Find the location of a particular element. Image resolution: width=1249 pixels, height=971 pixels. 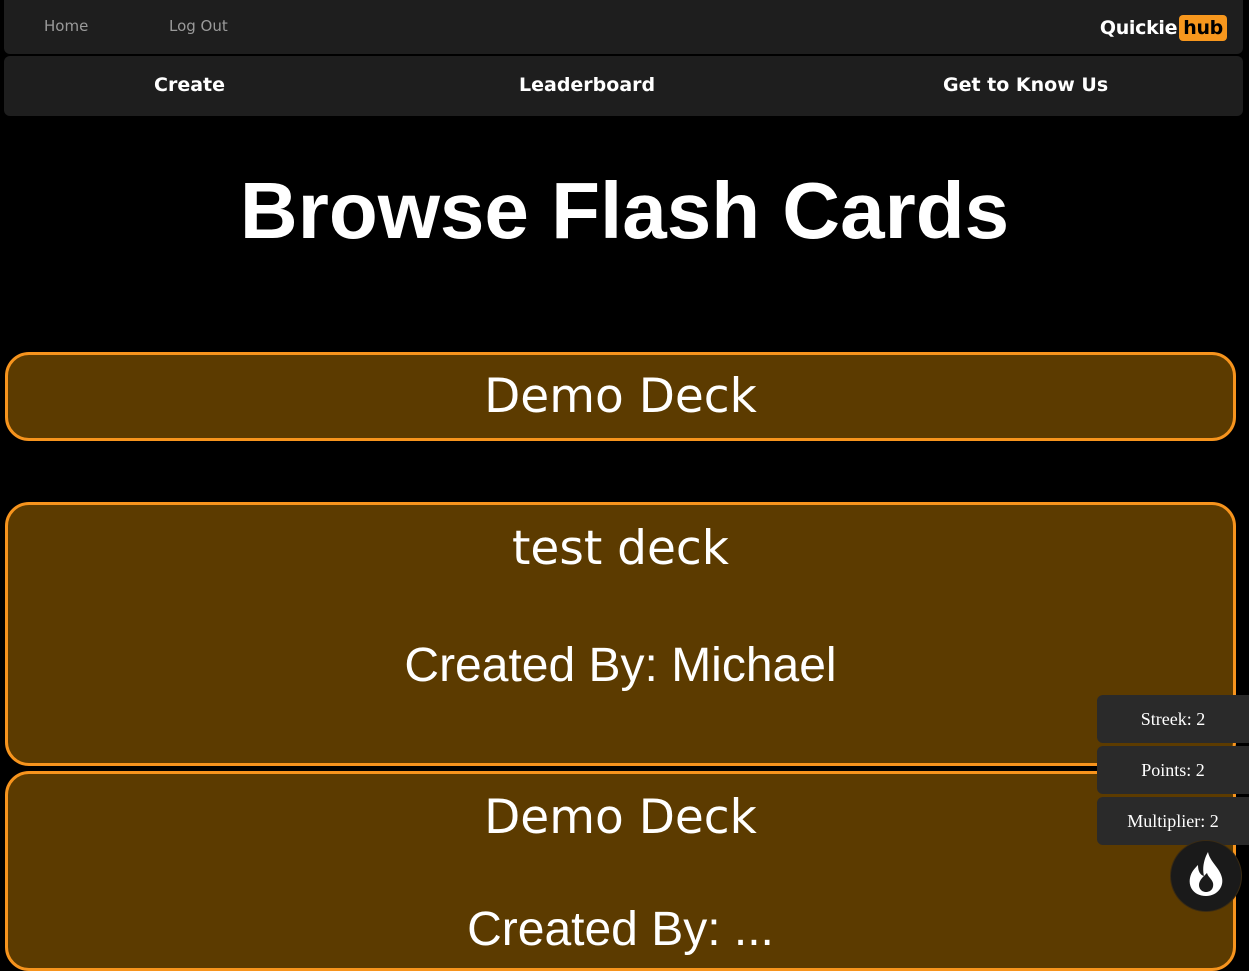

fire-icon is located at coordinates (1206, 876).